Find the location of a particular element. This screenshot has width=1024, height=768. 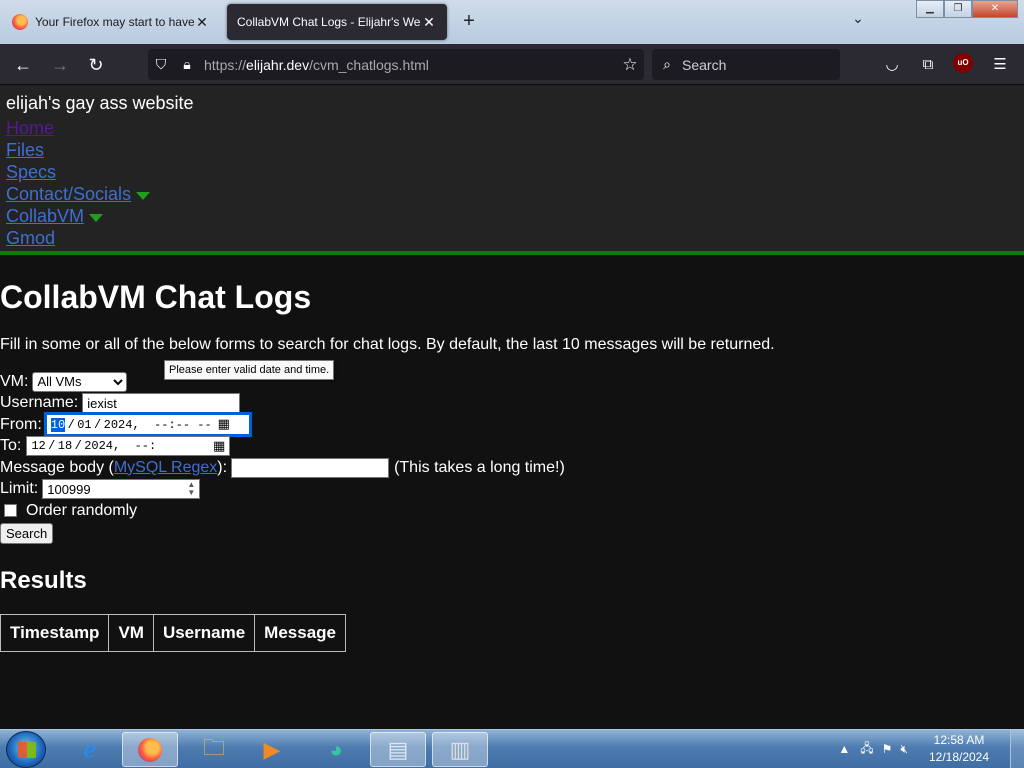

site-title: elijah's gay ass website is located at coordinates (100, 103).